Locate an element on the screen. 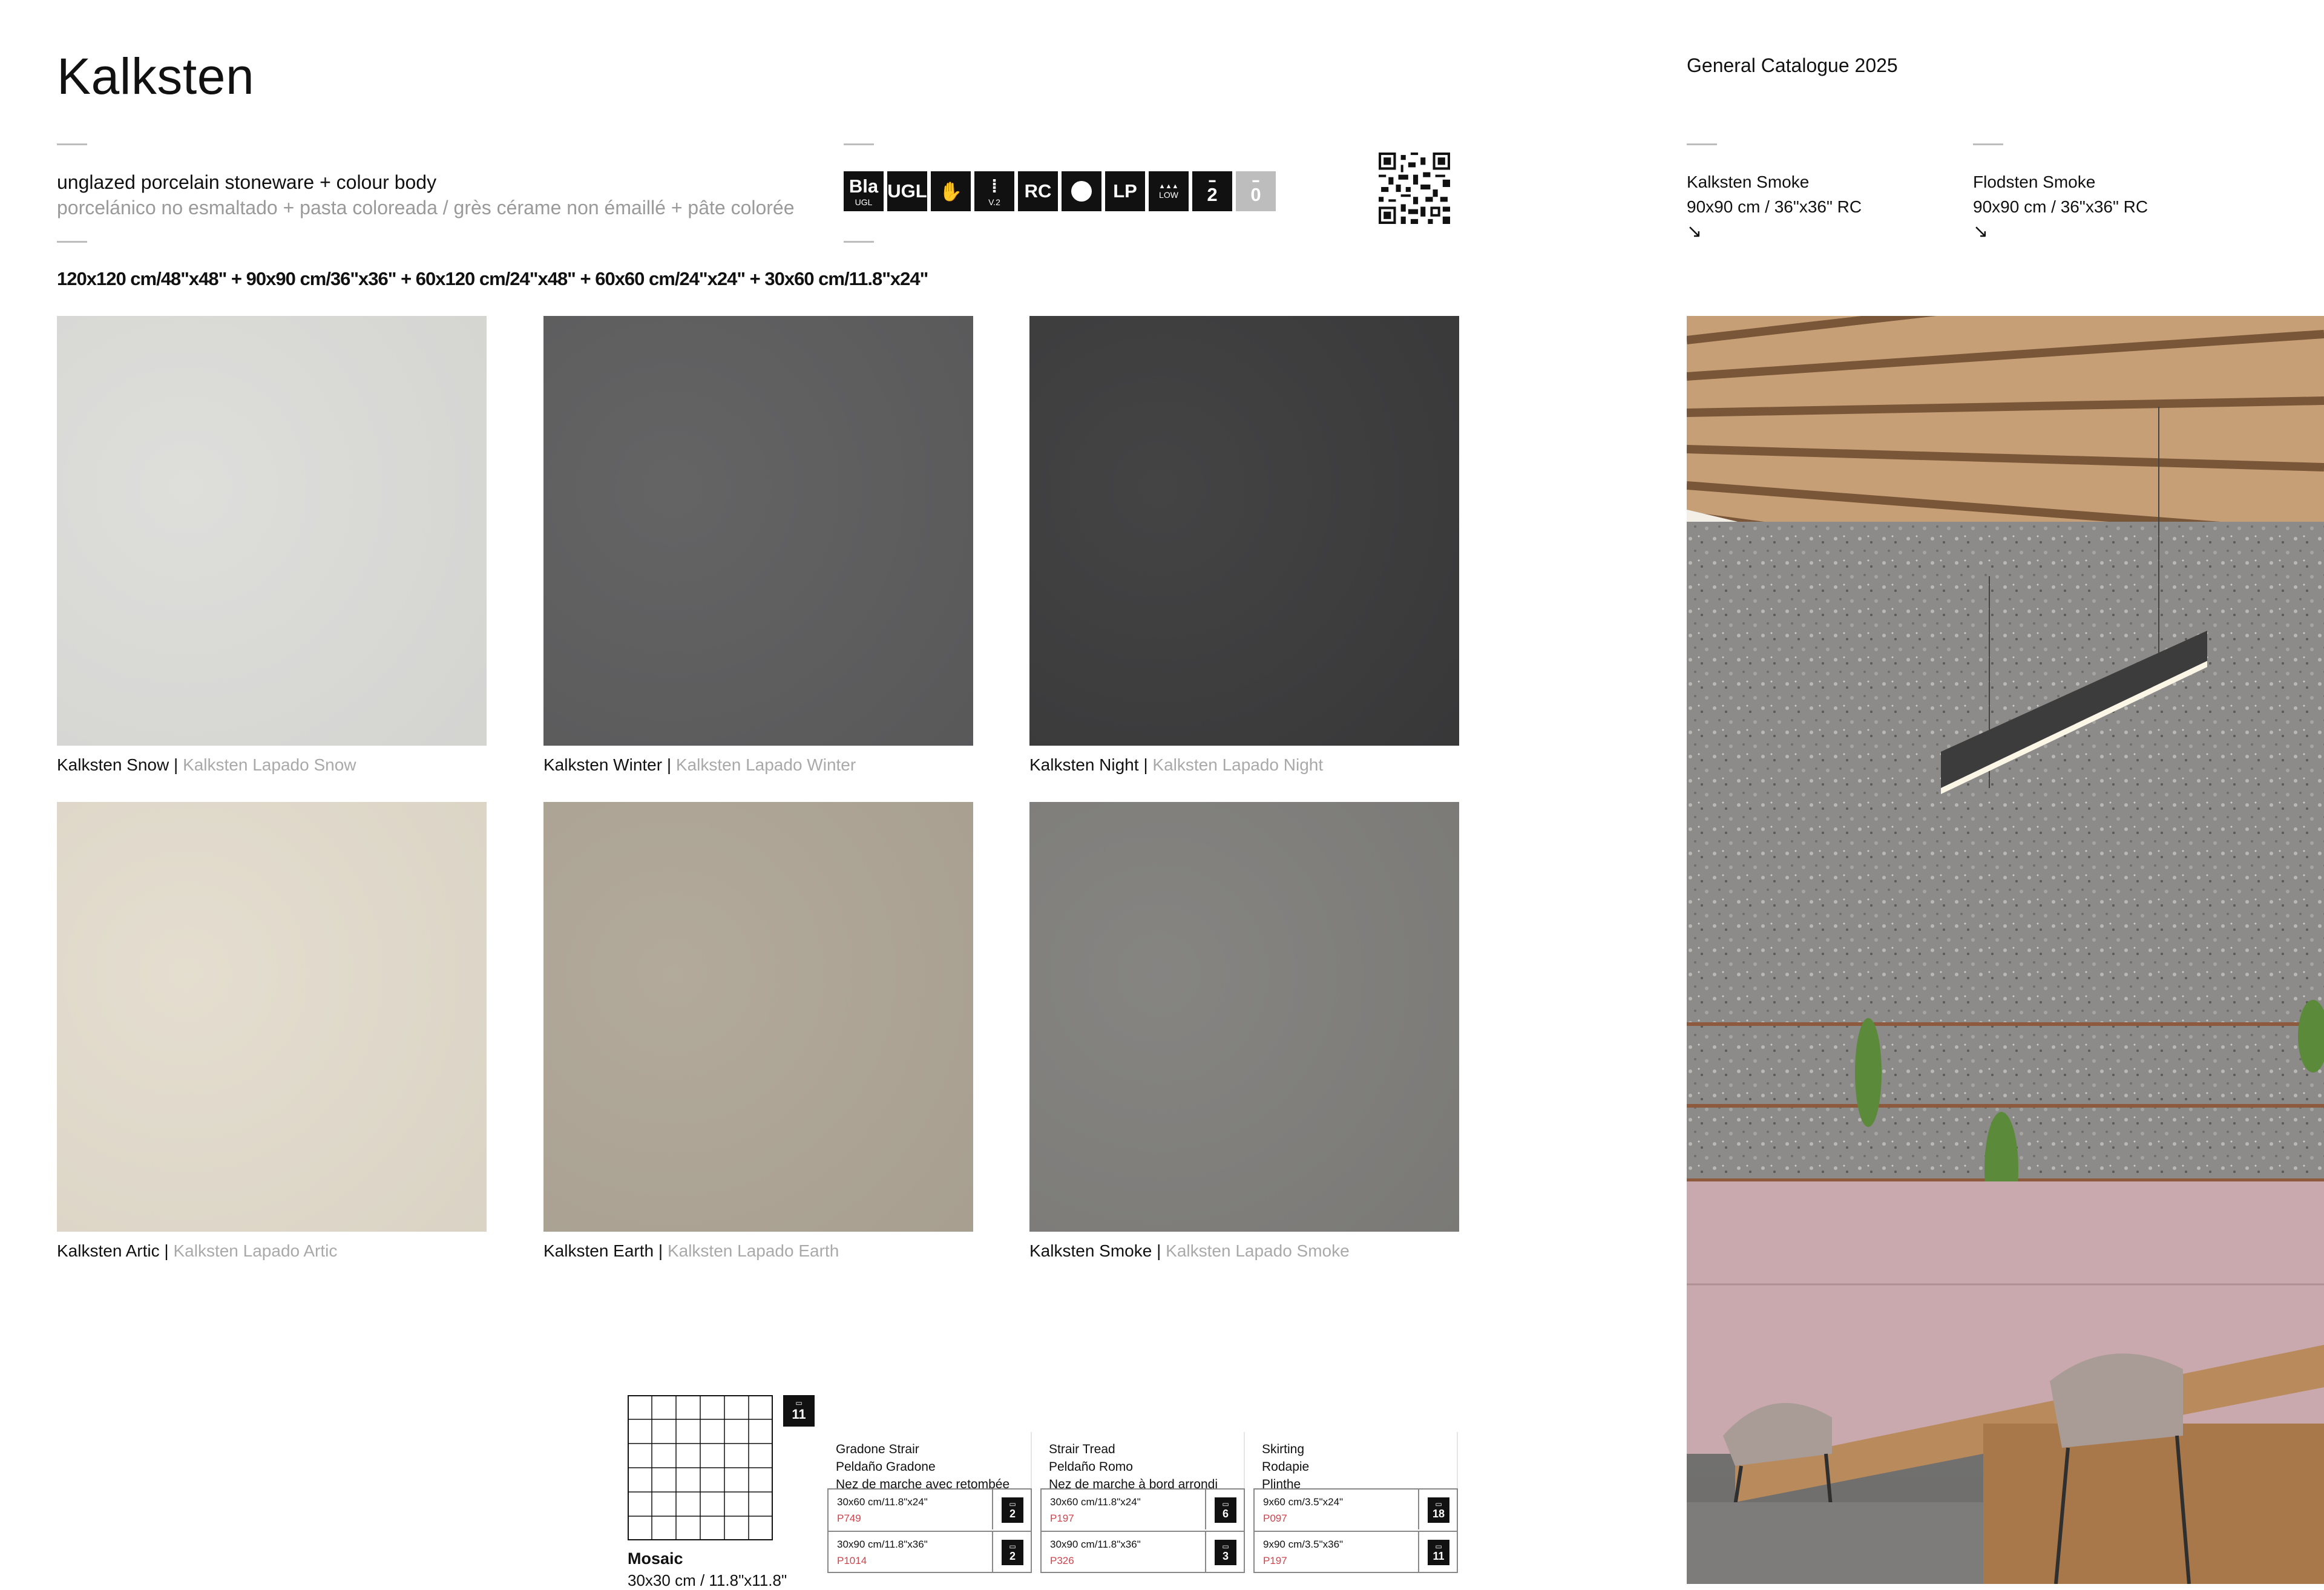 The height and width of the screenshot is (1590, 2324). ambience-label-1: Kalksten Smoke 90x90 cm / 36"x36" RC ↘ is located at coordinates (1774, 206).